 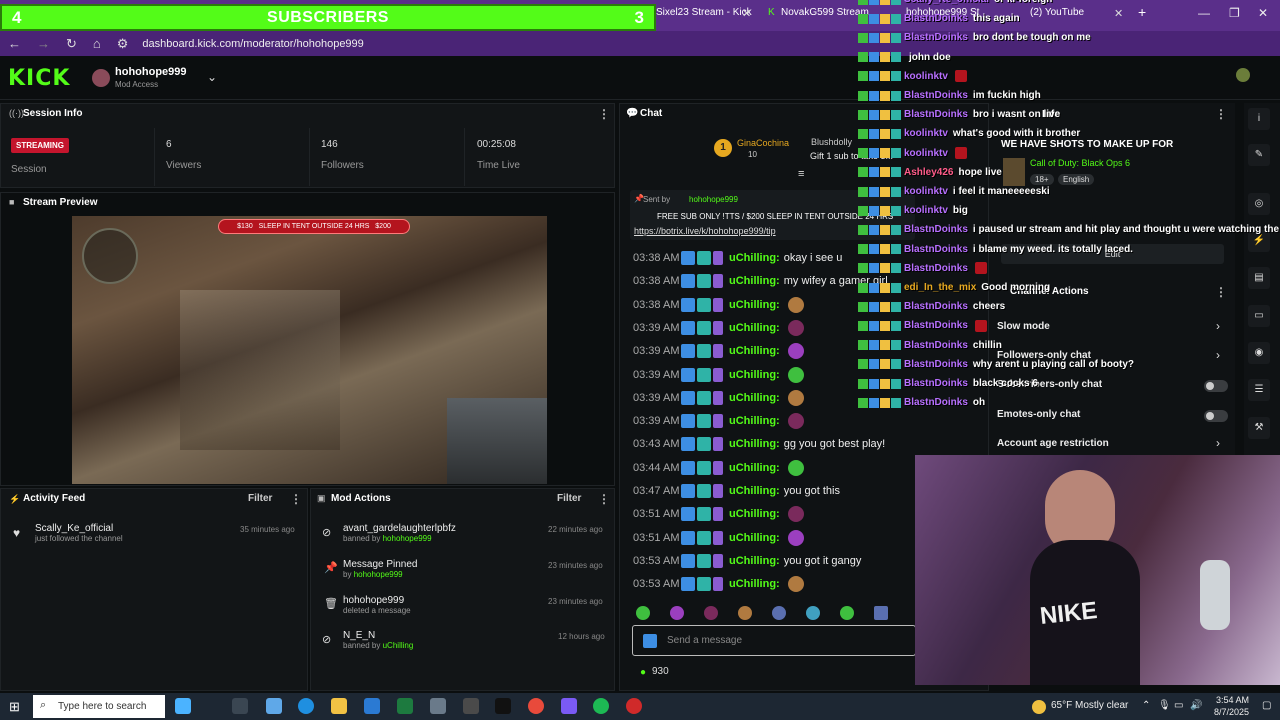 I want to click on account-age-option: Account age restriction, so click(x=1053, y=443).